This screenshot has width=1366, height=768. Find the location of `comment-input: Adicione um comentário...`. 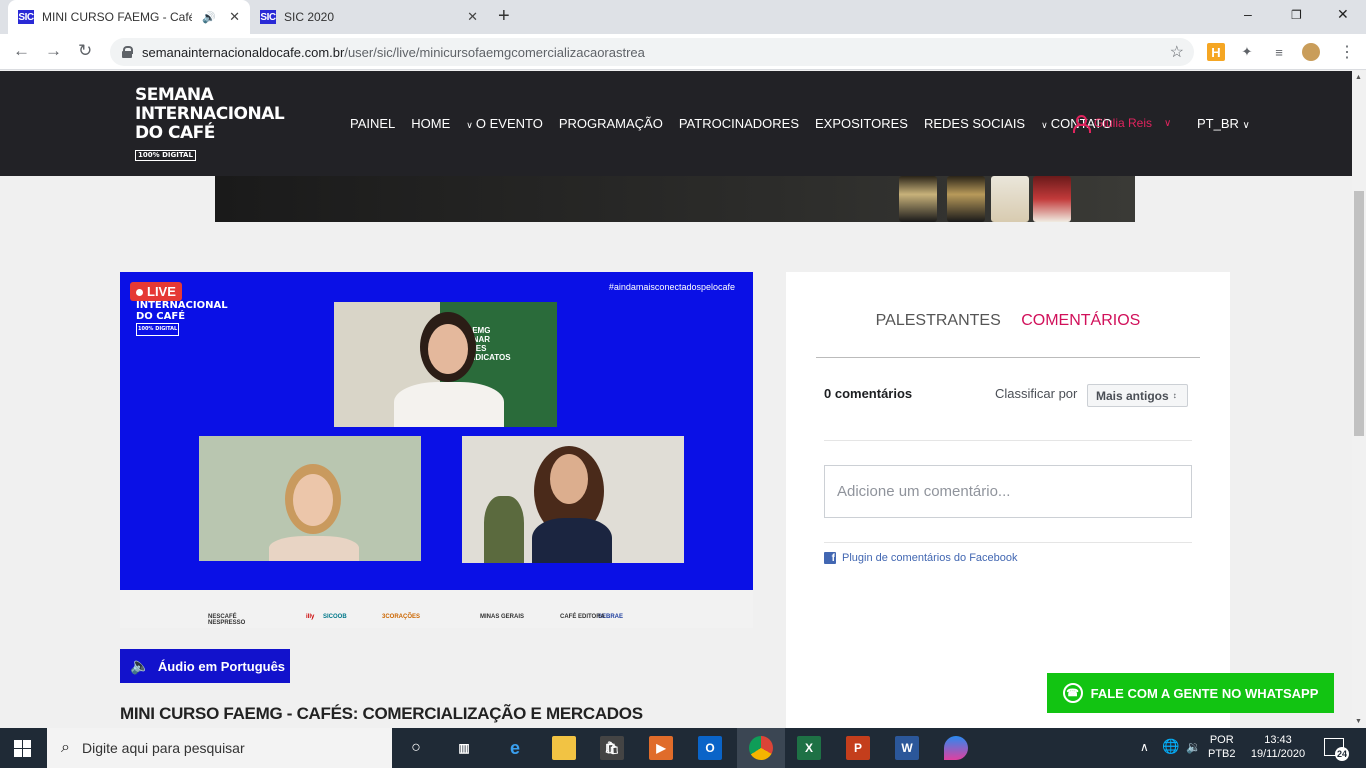

comment-input: Adicione um comentário... is located at coordinates (1008, 491).